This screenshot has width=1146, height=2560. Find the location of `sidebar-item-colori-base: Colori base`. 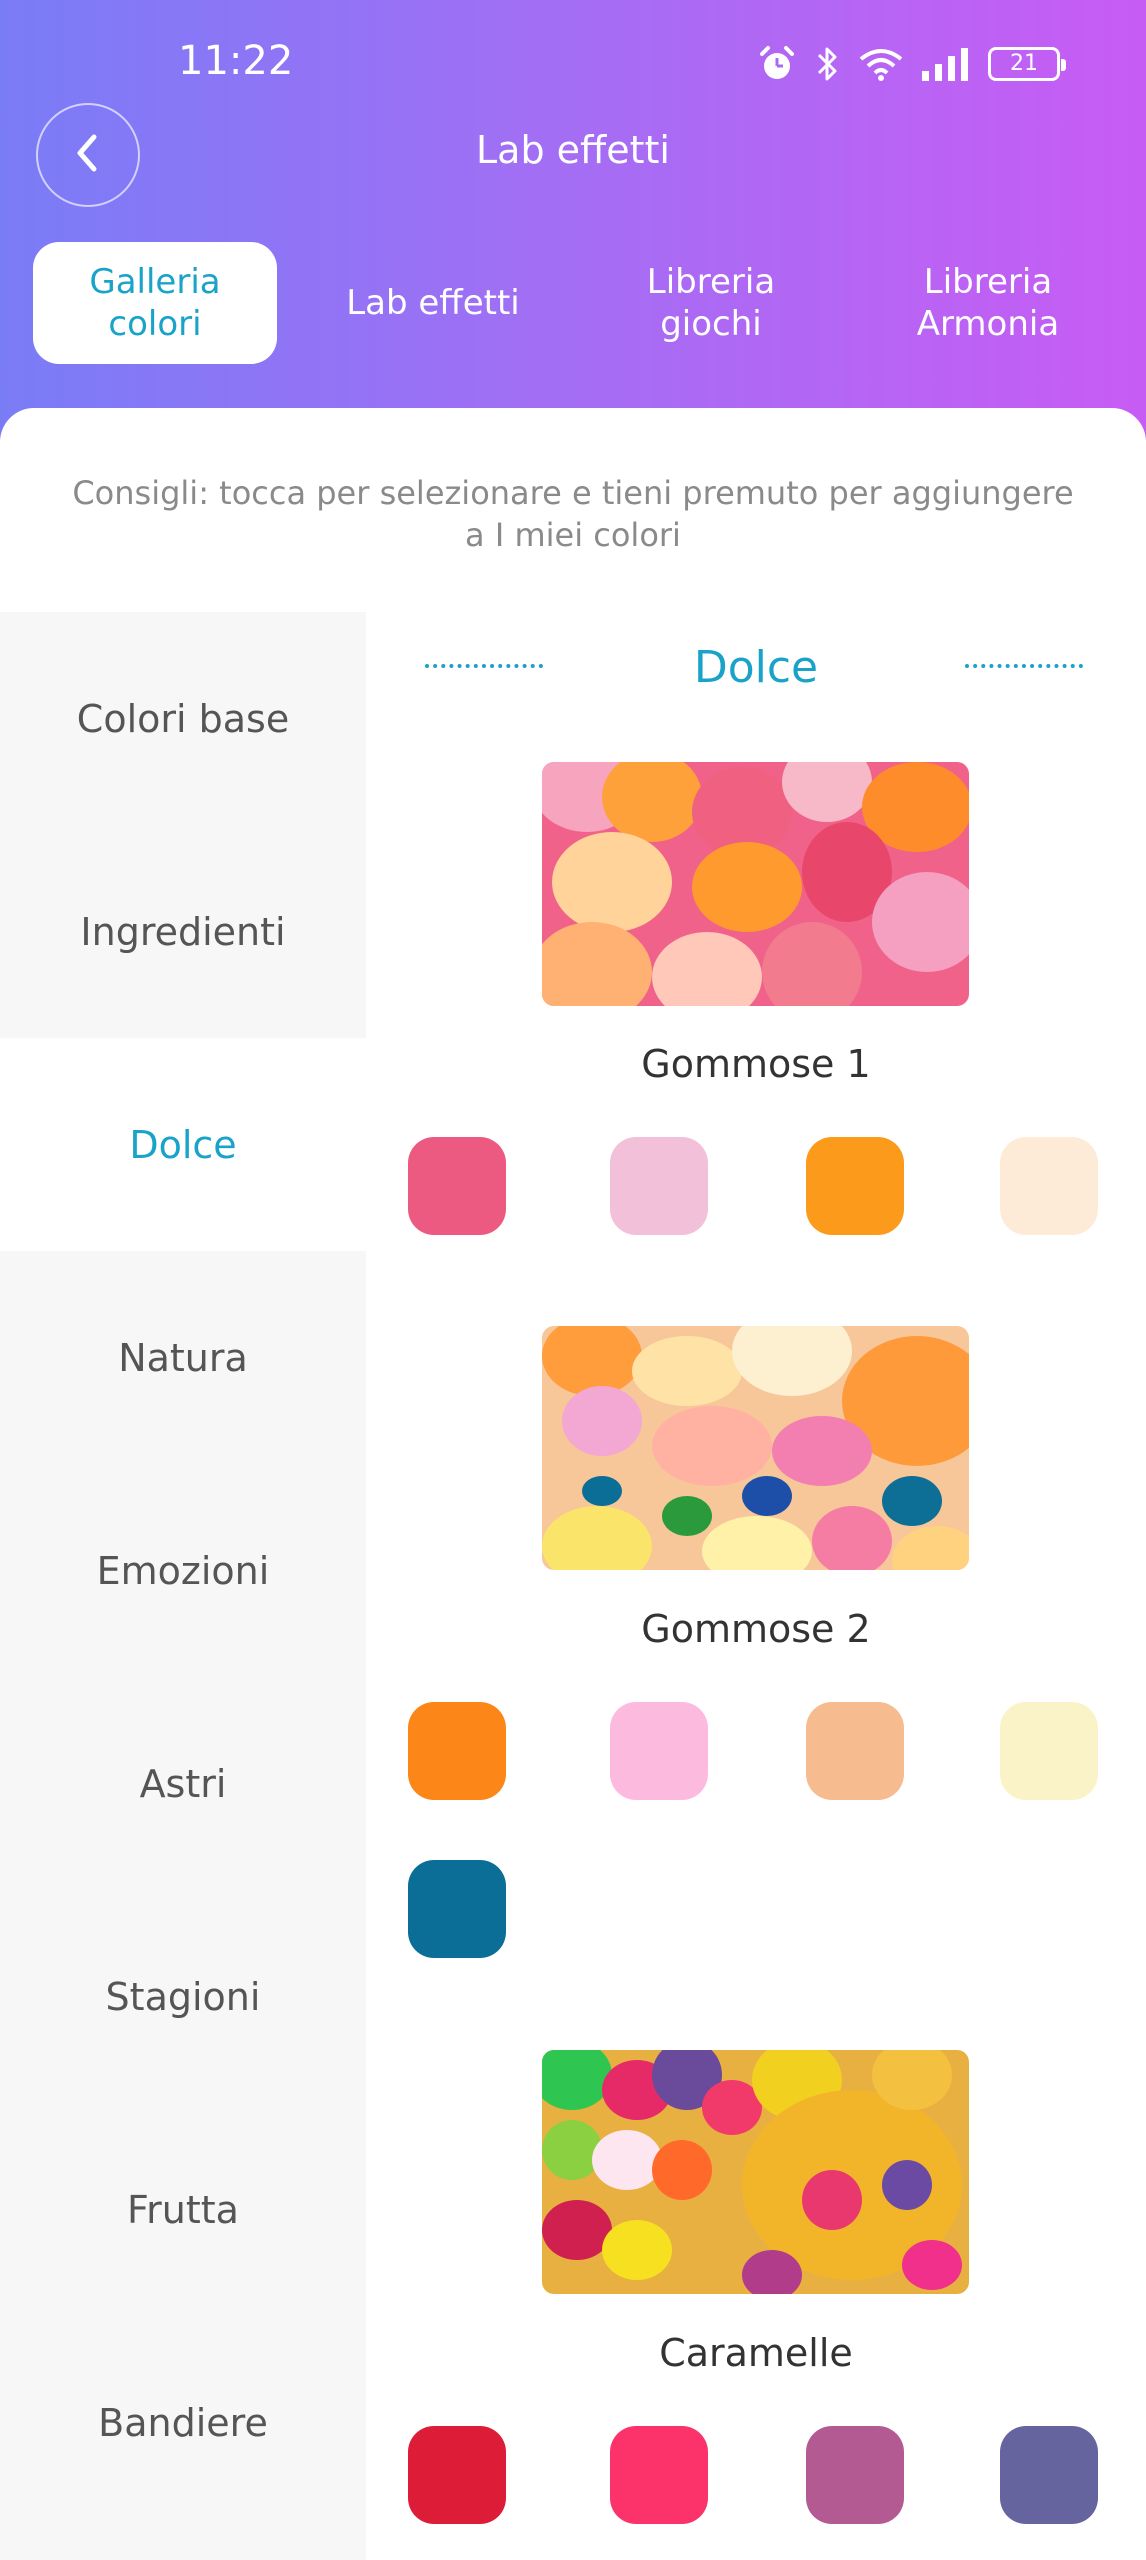

sidebar-item-colori-base: Colori base is located at coordinates (183, 718).